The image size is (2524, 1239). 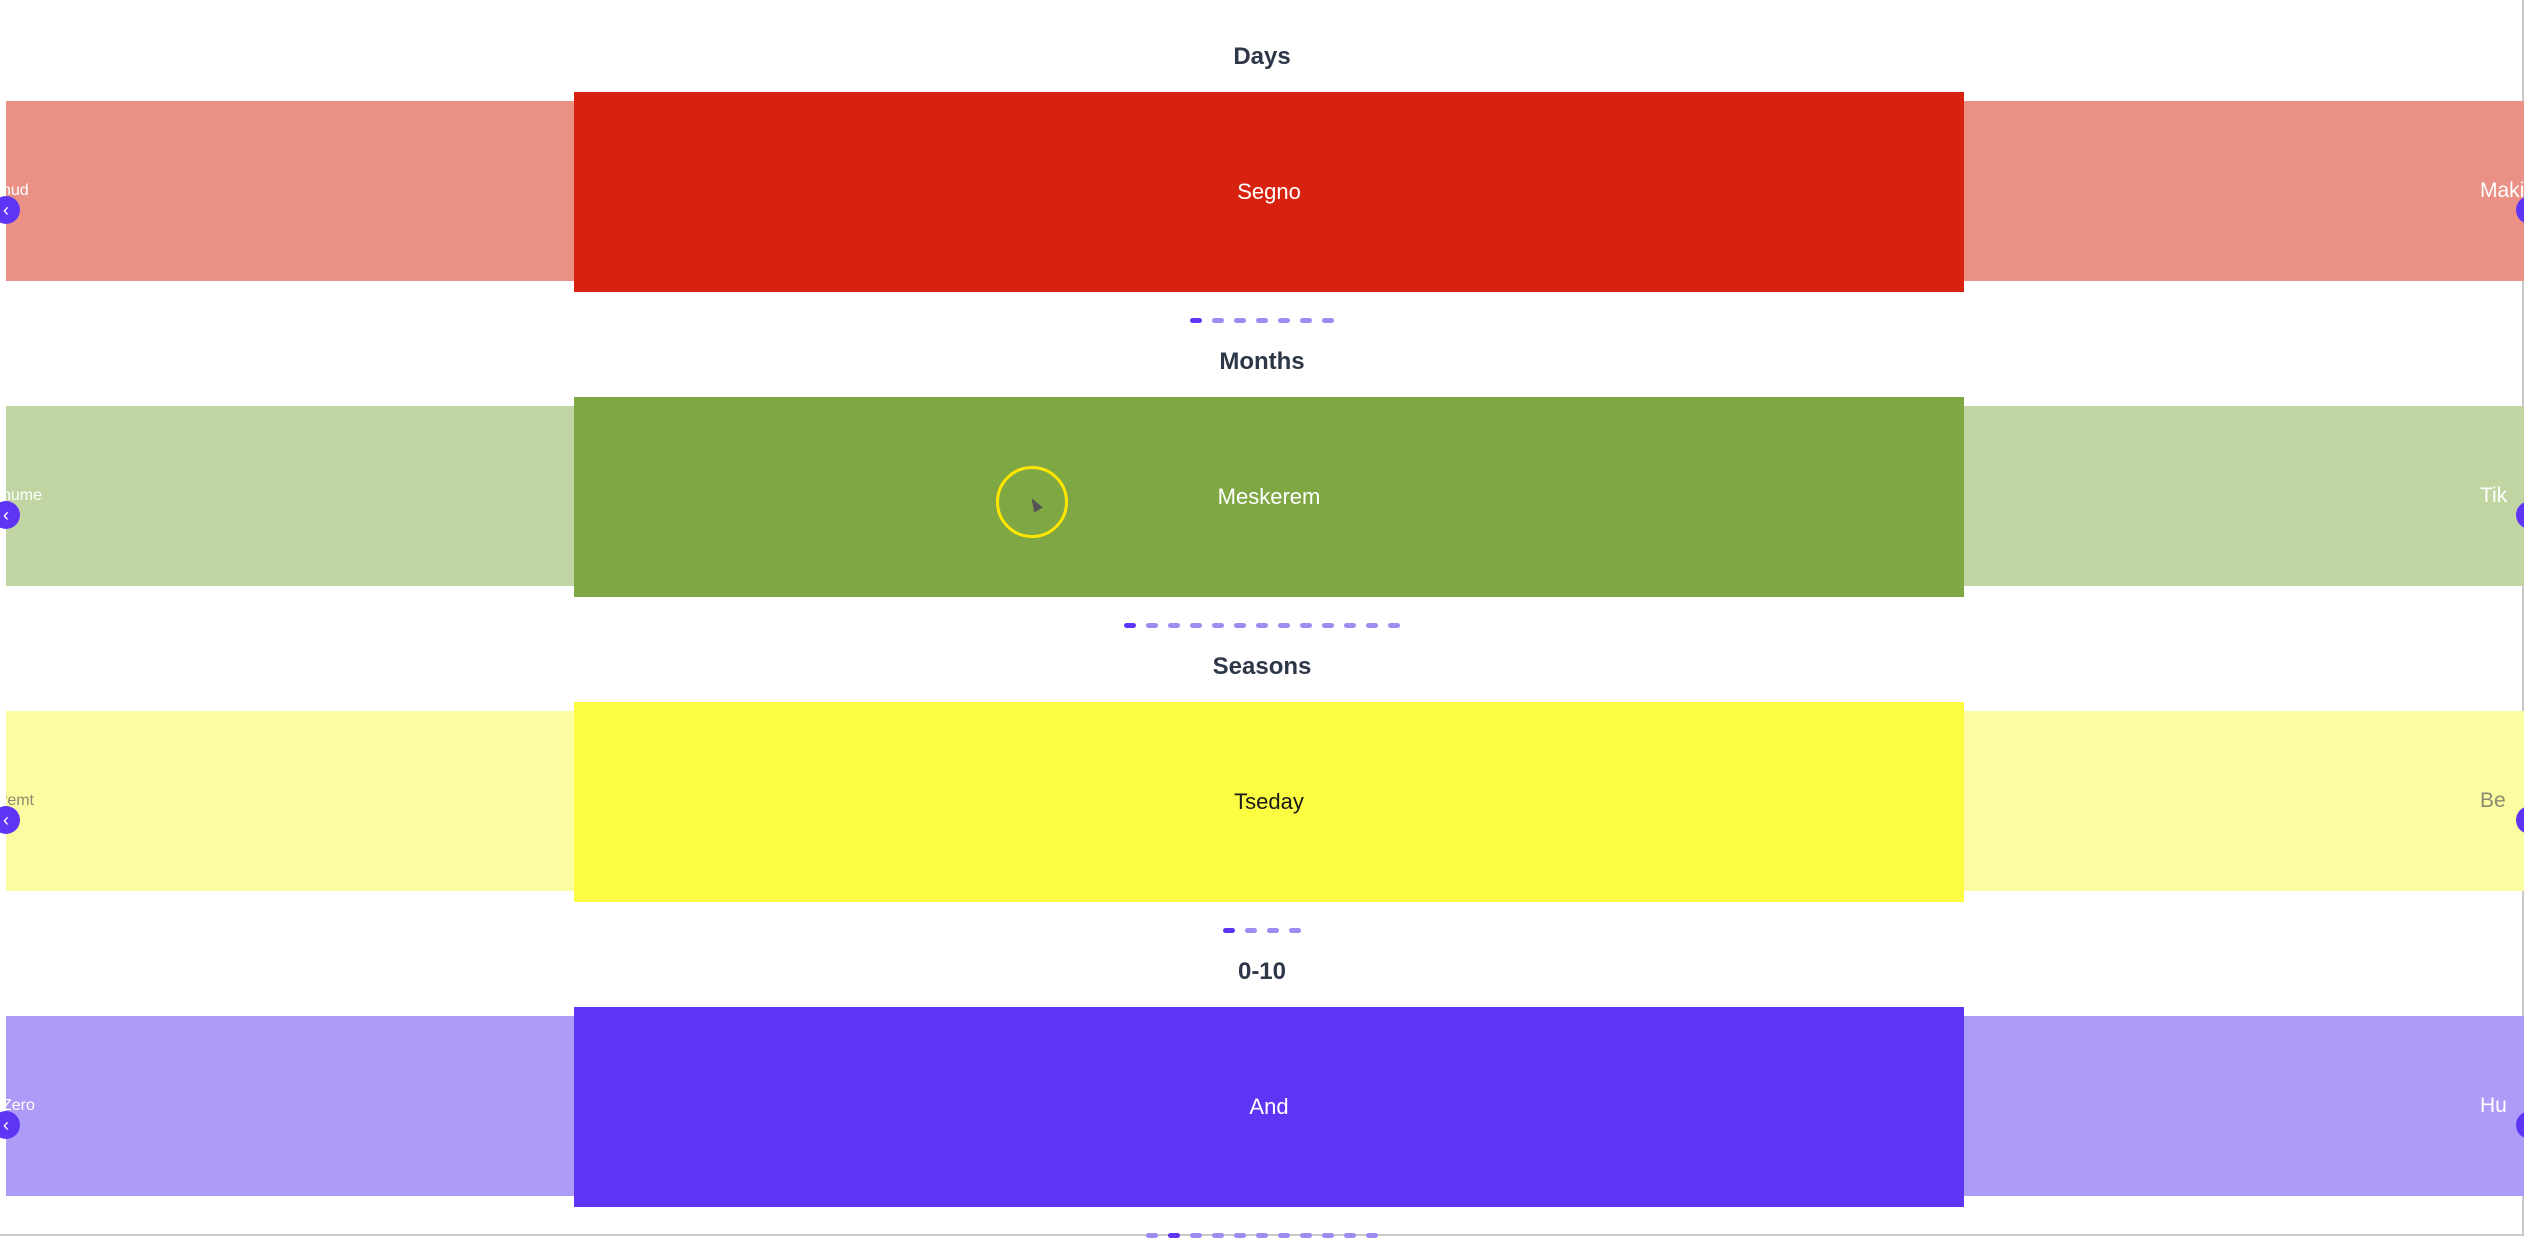 I want to click on slide-active: Tseday, so click(x=1269, y=802).